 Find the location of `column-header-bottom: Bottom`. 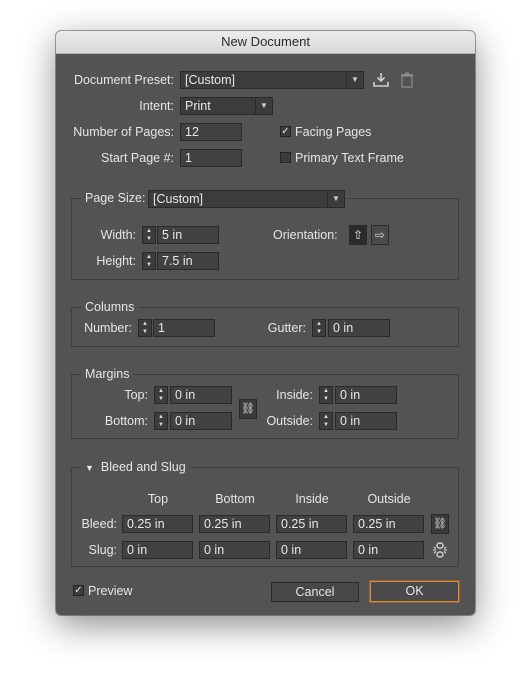

column-header-bottom: Bottom is located at coordinates (235, 499).